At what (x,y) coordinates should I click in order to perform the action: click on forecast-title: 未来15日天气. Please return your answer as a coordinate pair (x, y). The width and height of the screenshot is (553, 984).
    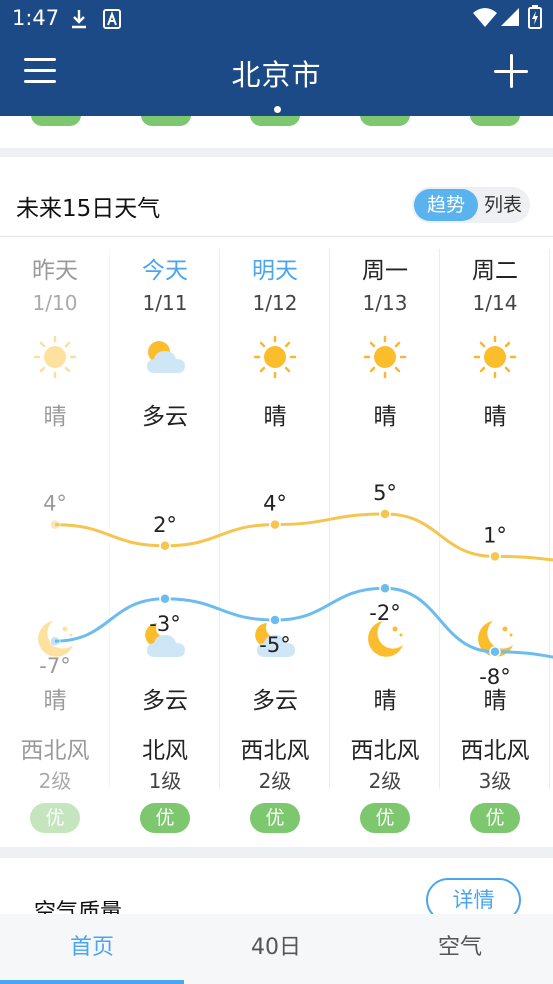
    Looking at the image, I should click on (88, 209).